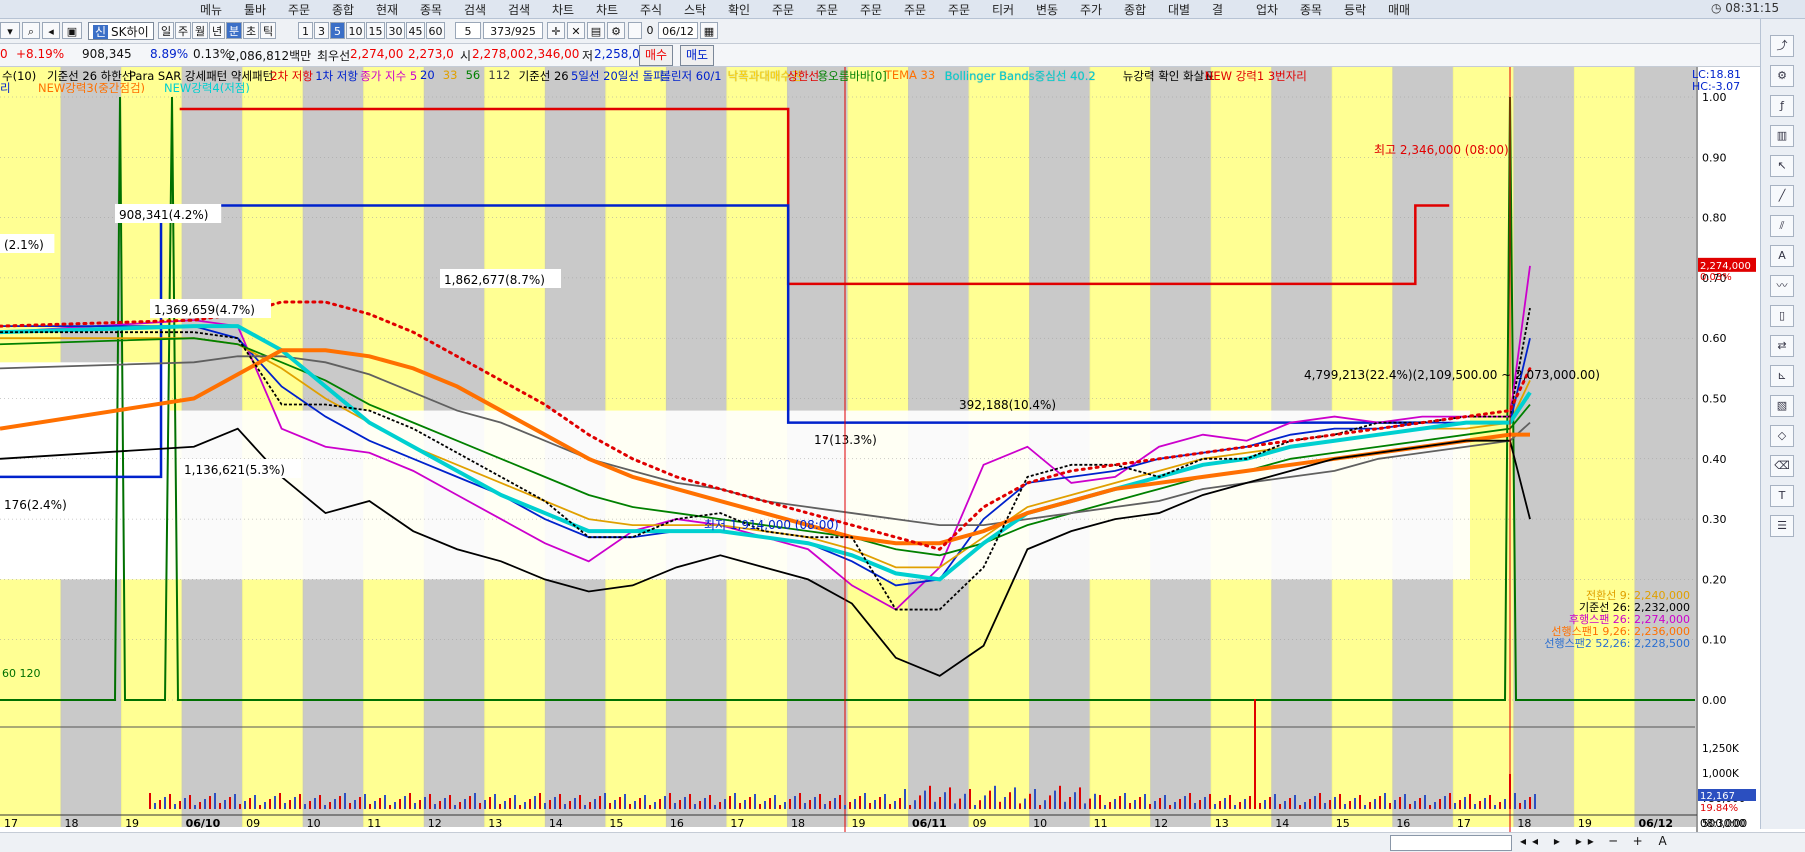 This screenshot has height=852, width=1805. What do you see at coordinates (1782, 496) in the screenshot?
I see `text-icon: T` at bounding box center [1782, 496].